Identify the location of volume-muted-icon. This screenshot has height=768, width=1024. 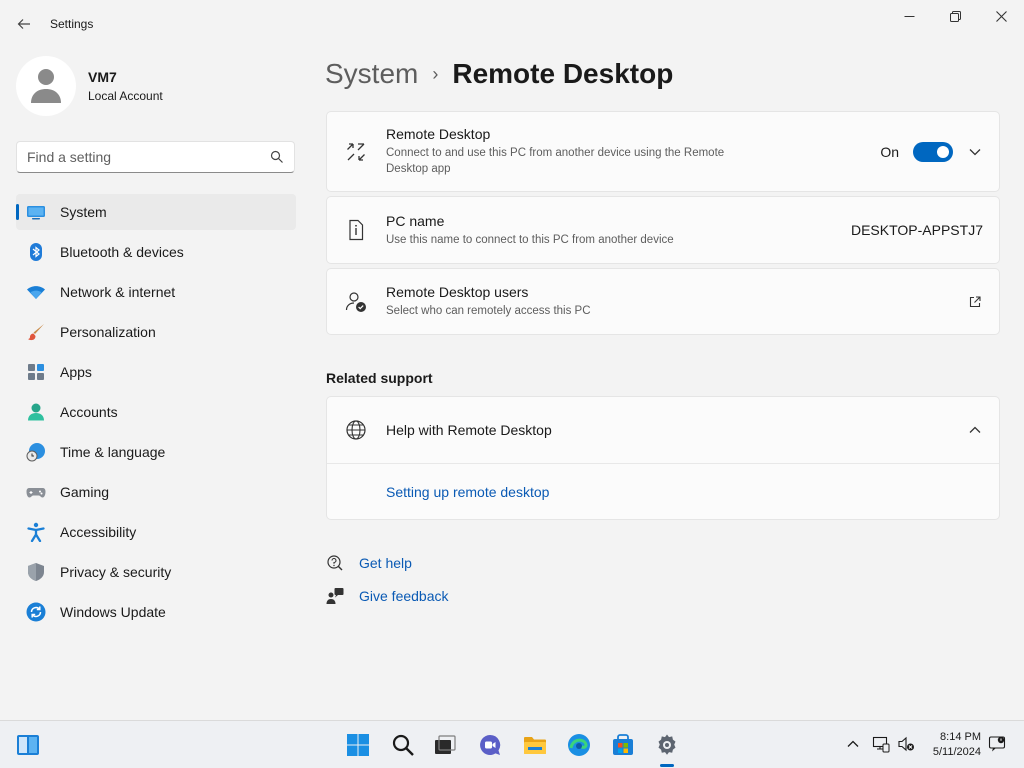
(906, 744).